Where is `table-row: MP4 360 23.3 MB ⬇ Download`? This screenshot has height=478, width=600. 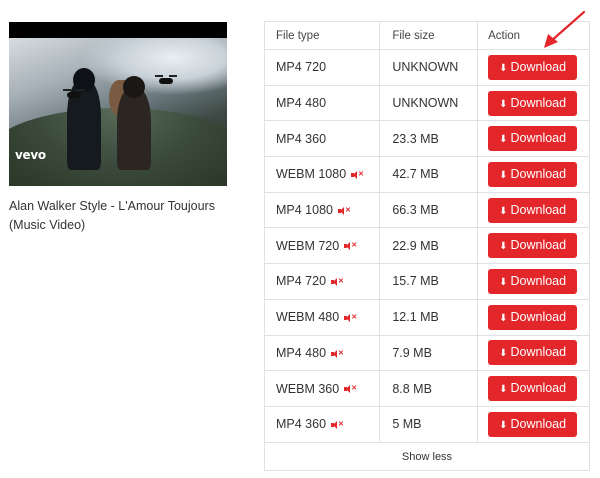 table-row: MP4 360 23.3 MB ⬇ Download is located at coordinates (426, 139).